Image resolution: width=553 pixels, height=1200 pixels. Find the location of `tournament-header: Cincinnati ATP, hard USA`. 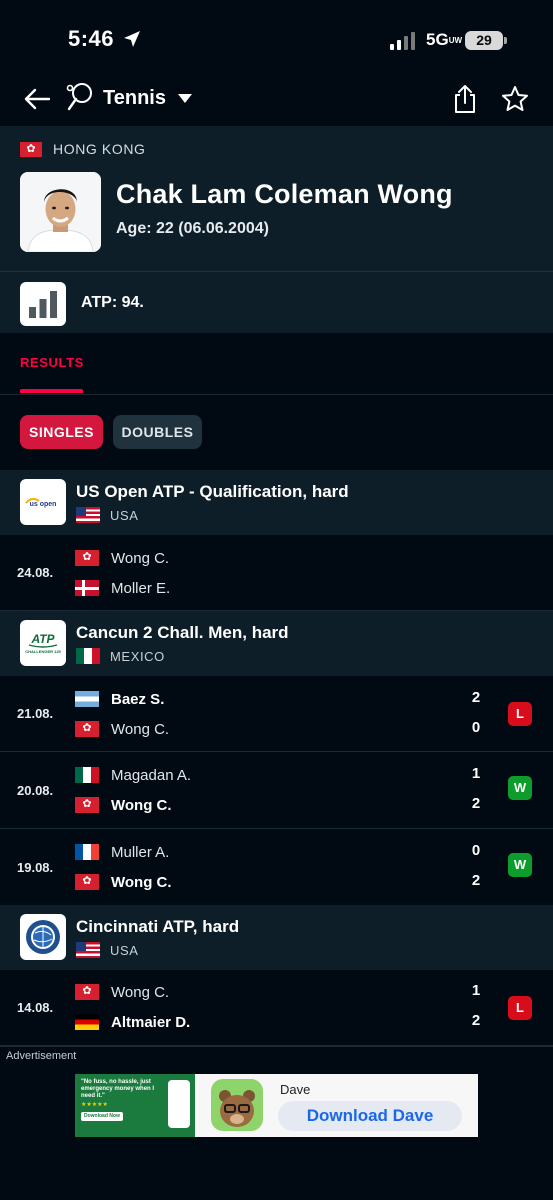

tournament-header: Cincinnati ATP, hard USA is located at coordinates (276, 937).